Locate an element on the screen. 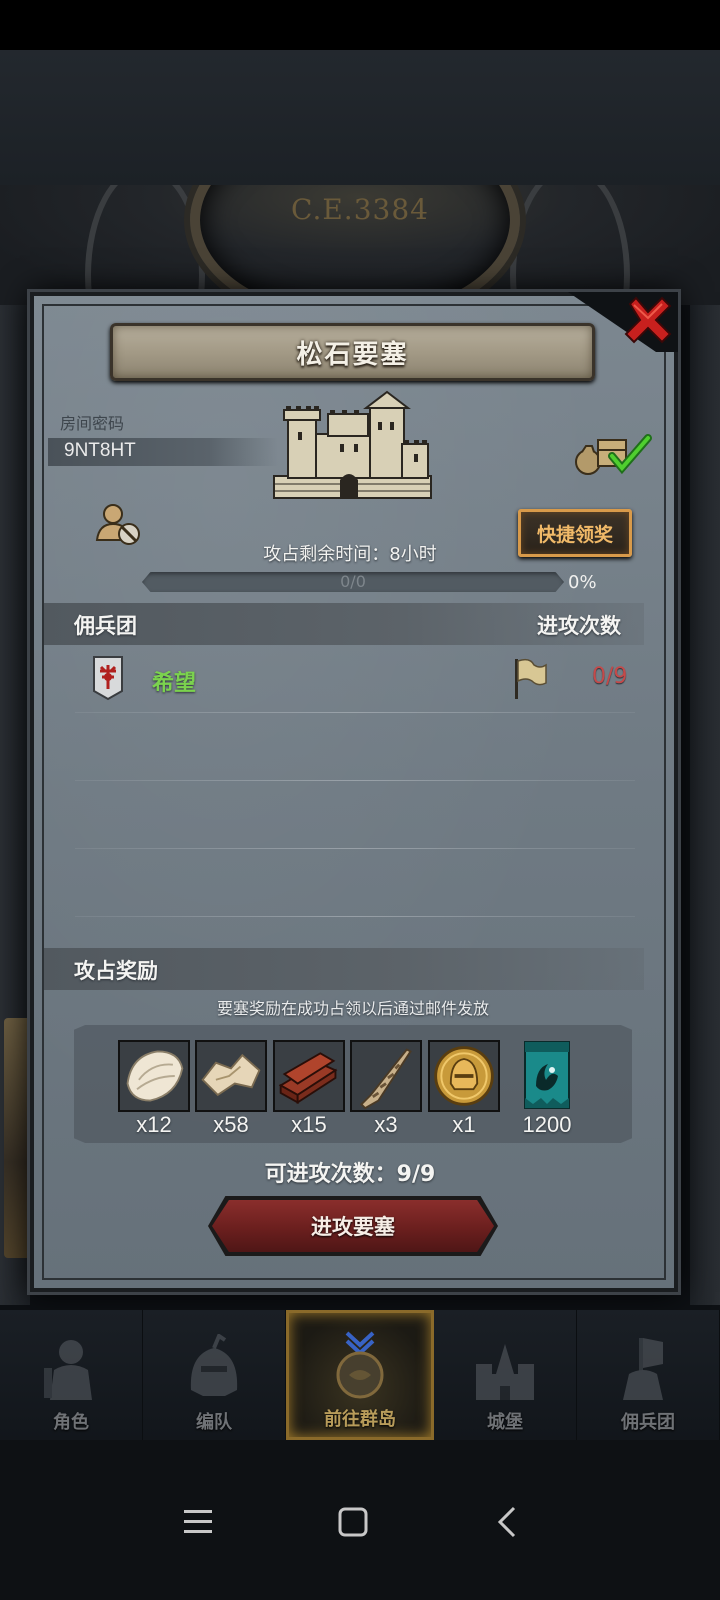 This screenshot has width=720, height=1600. era-clock: C.E.3384 is located at coordinates (360, 245).